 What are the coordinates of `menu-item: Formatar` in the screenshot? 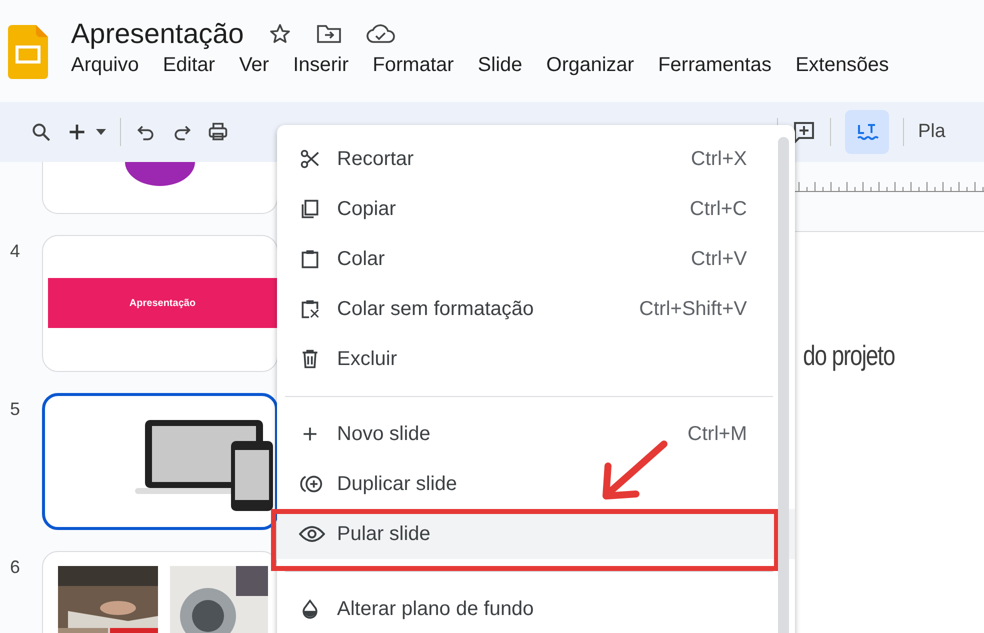 It's located at (413, 65).